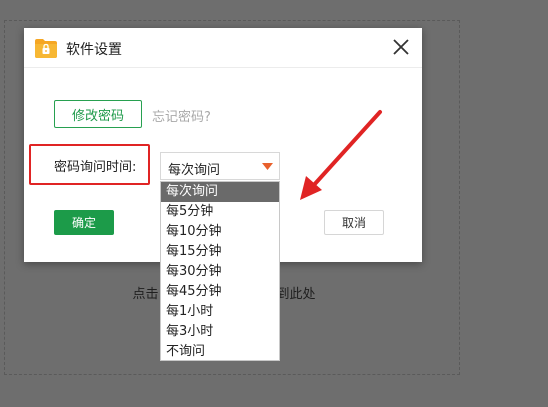 This screenshot has width=548, height=407. I want to click on dropdown-option: 每1小时, so click(220, 312).